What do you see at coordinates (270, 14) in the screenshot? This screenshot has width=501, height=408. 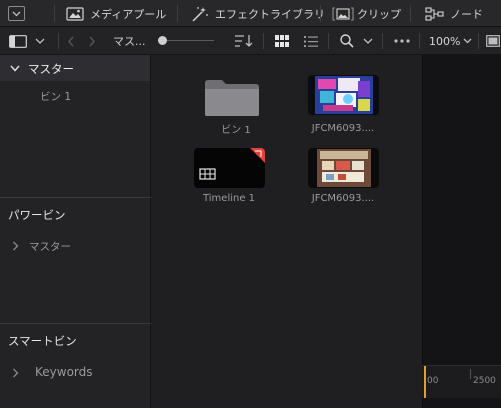 I see `effects-library-label: エフェクトライブラリ` at bounding box center [270, 14].